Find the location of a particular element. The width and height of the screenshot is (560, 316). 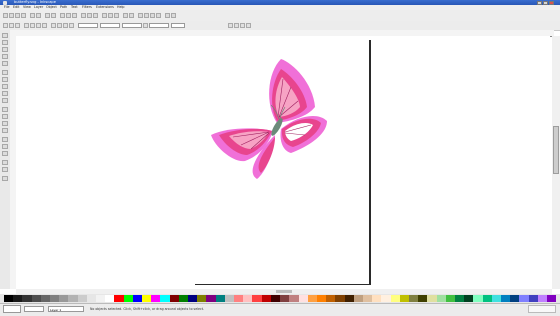

dropper-tool-icon is located at coordinates (5, 169).